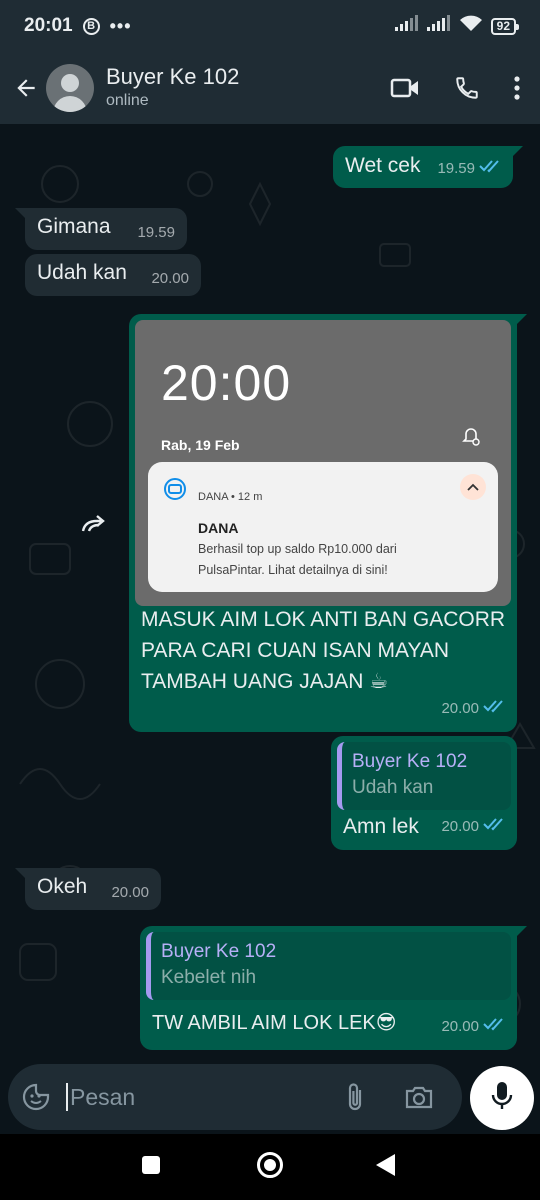 The height and width of the screenshot is (1200, 540). Describe the element at coordinates (424, 776) in the screenshot. I see `quoted-message: Buyer Ke 102 Udah kan` at that location.